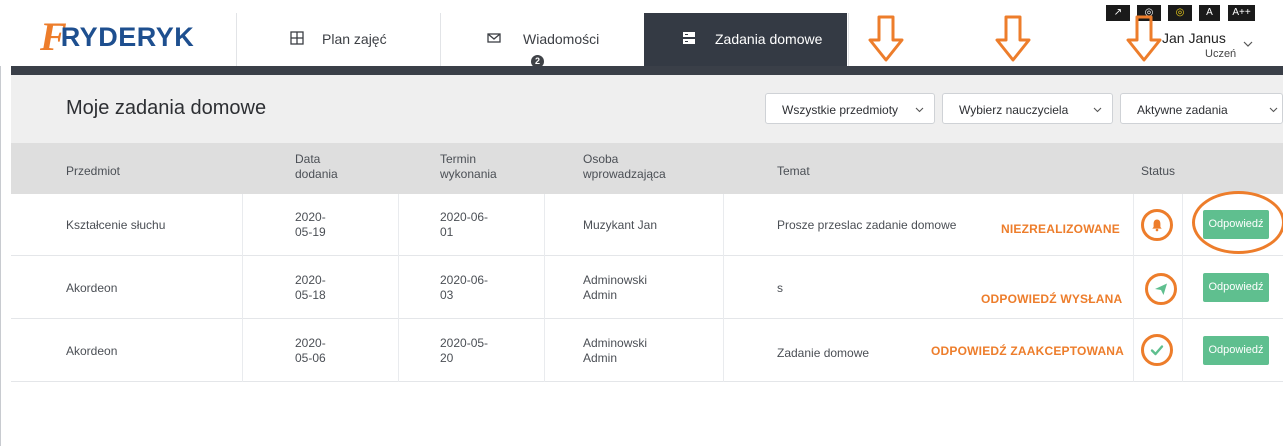  I want to click on cell-due: 2020-06- 03, so click(464, 288).